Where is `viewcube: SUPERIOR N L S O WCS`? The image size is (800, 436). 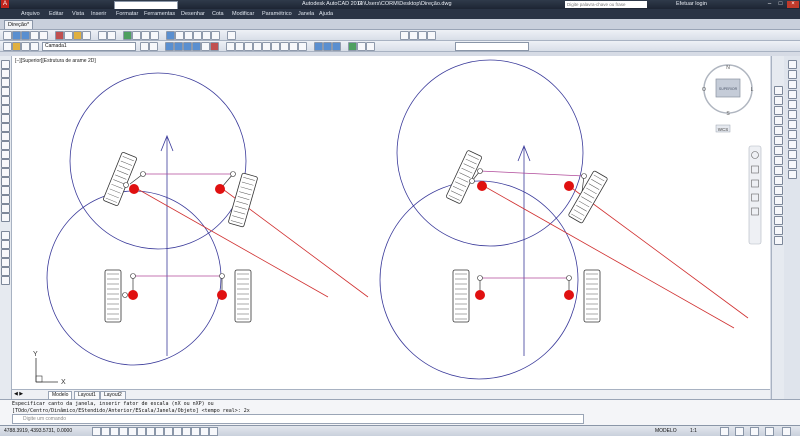
viewcube: SUPERIOR N L S O WCS is located at coordinates (728, 98).